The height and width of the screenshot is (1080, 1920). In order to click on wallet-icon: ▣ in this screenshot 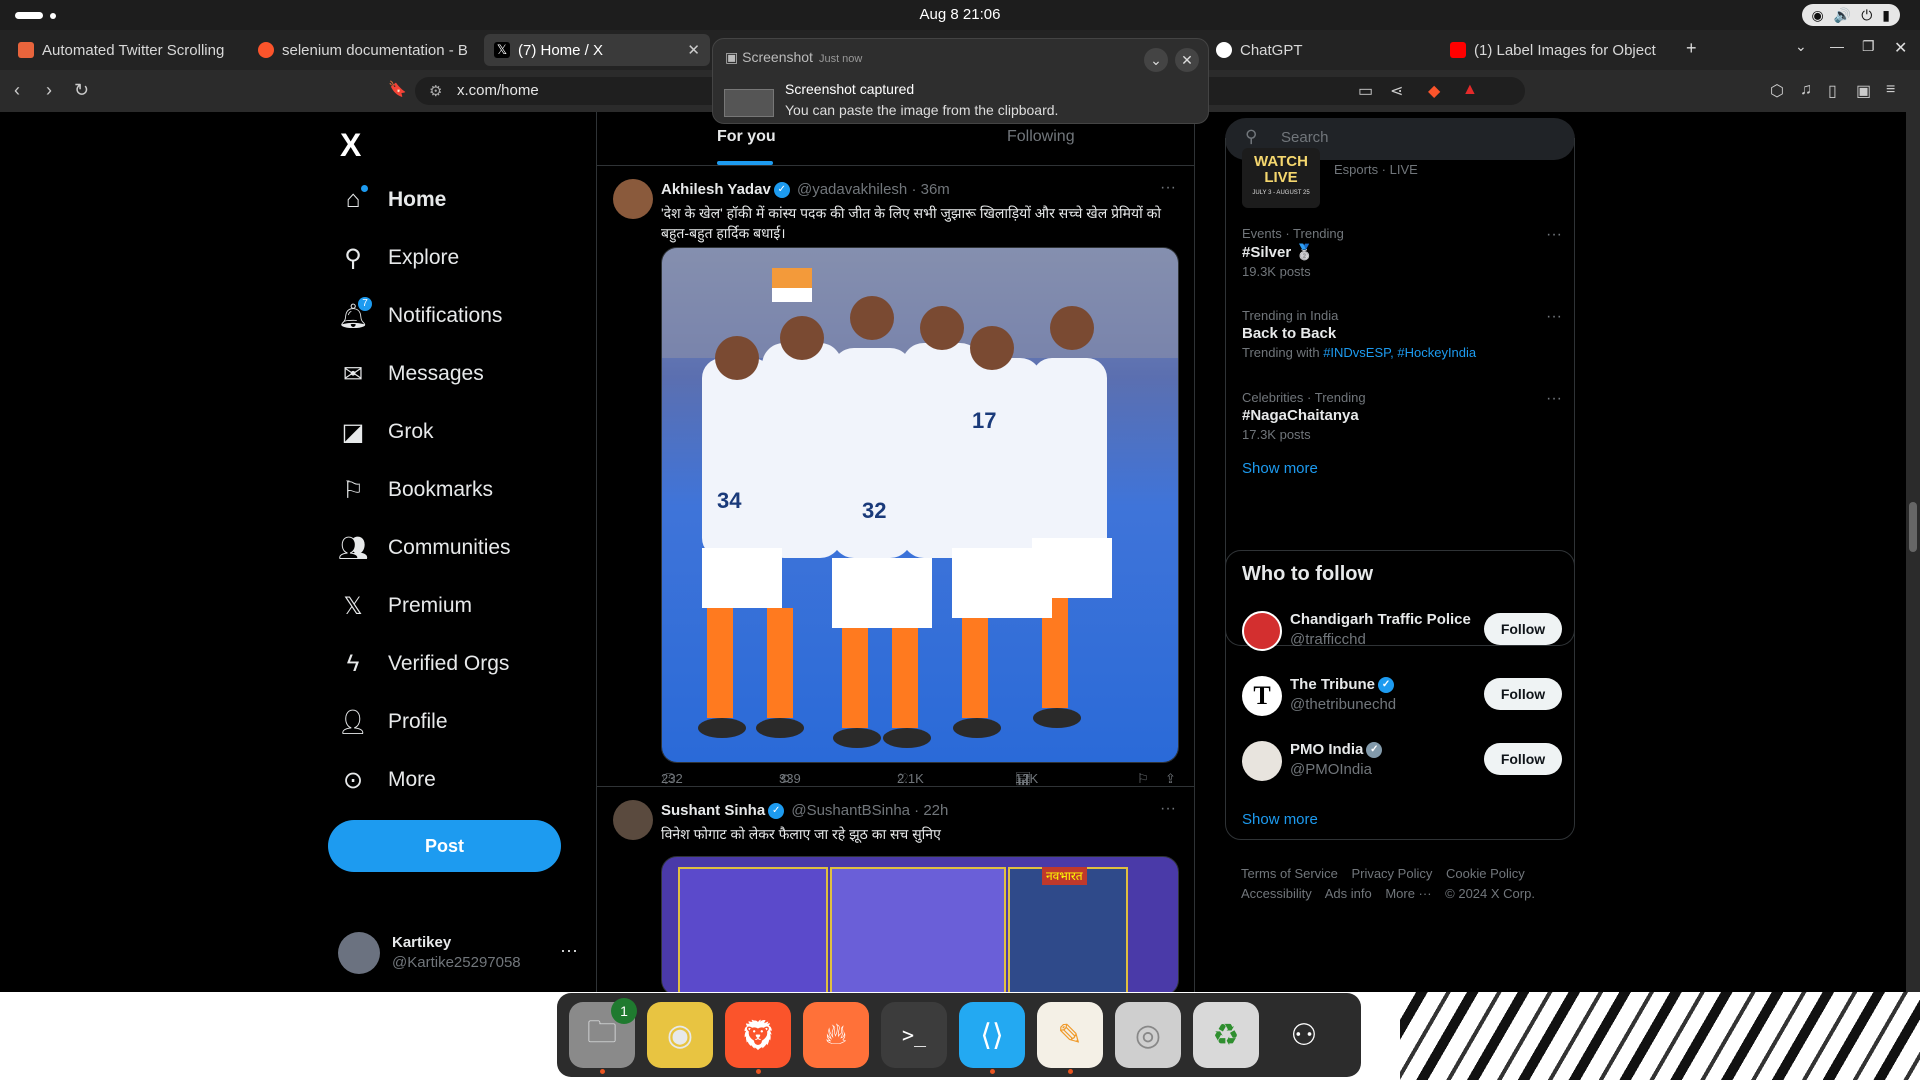, I will do `click(1863, 91)`.